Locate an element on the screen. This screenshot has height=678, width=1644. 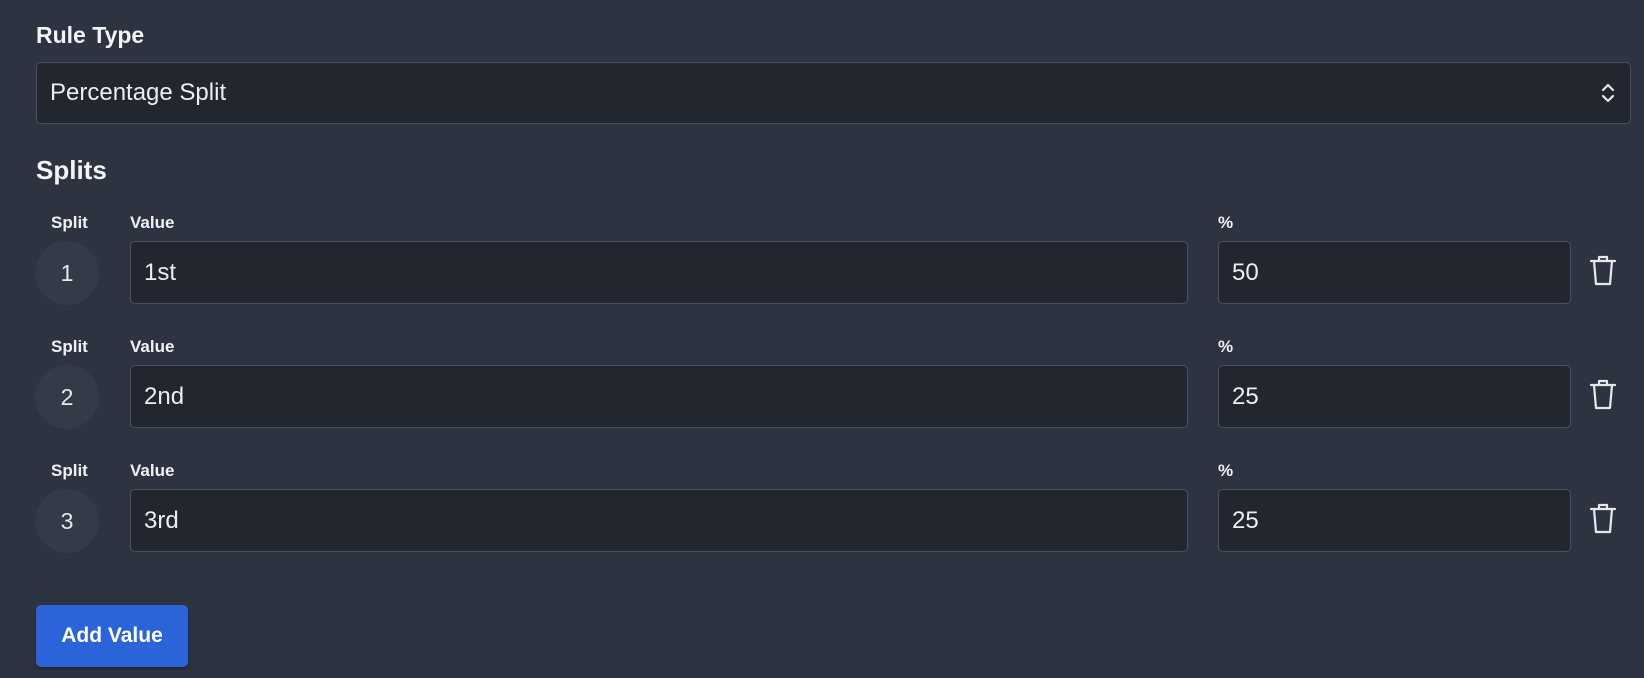
splits-heading: Splits is located at coordinates (71, 170).